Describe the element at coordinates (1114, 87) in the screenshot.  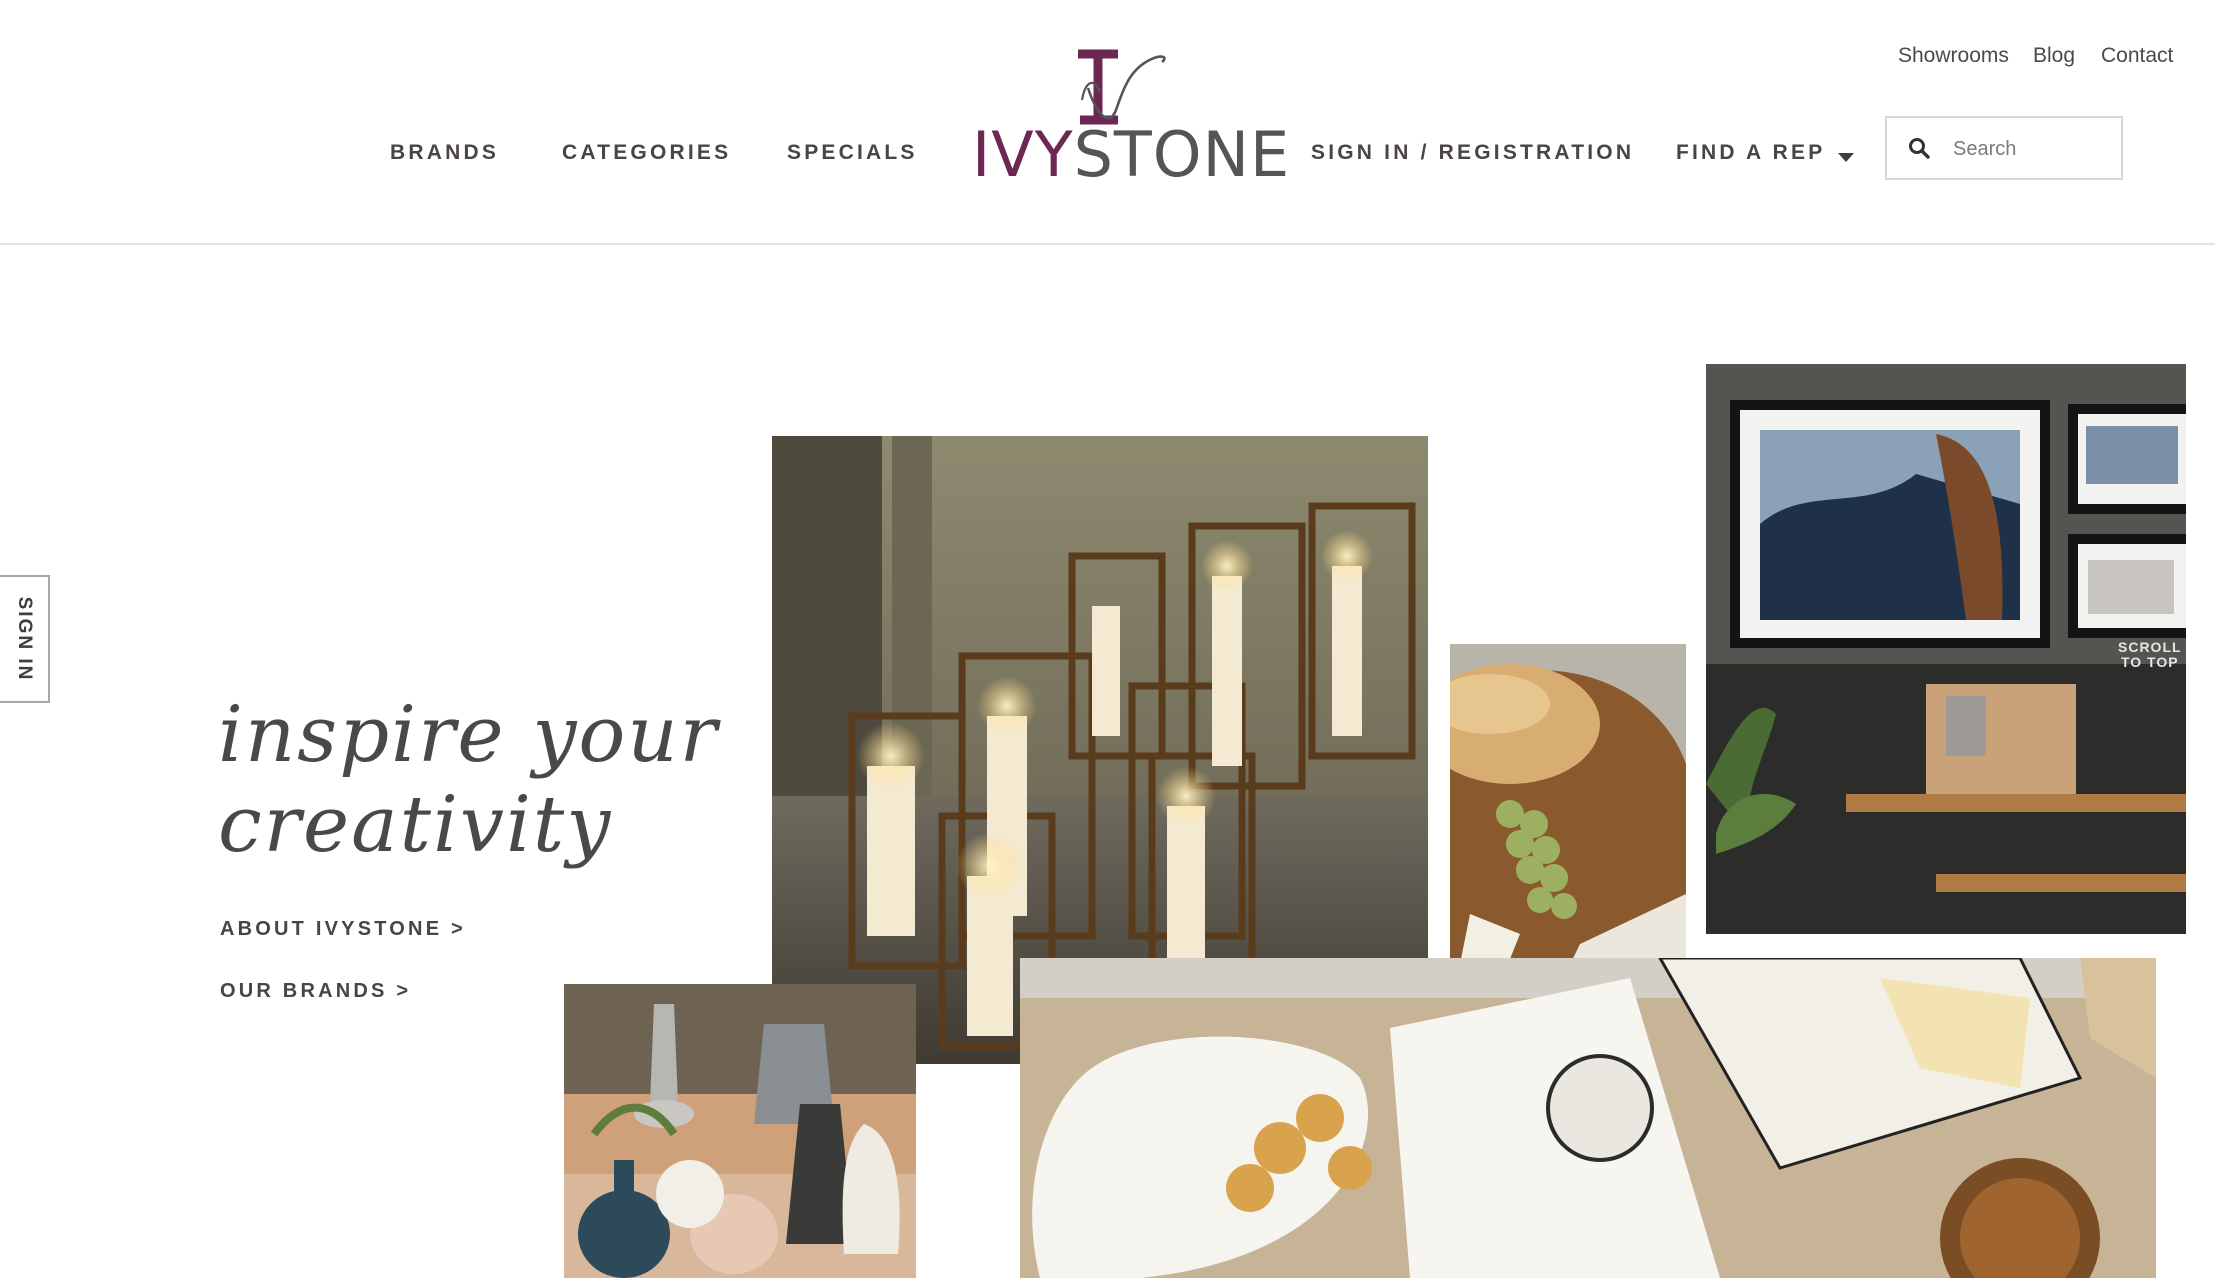
I see `logo-monogram-icon` at that location.